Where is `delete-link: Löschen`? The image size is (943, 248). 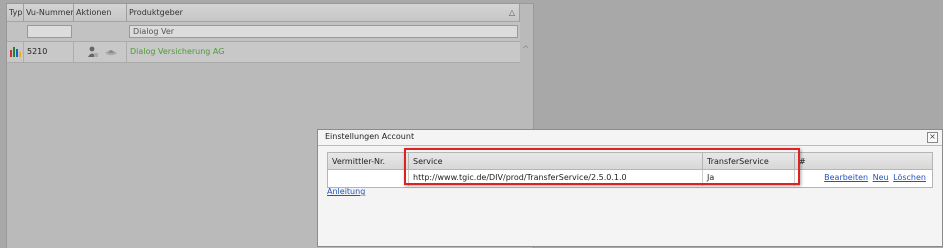 delete-link: Löschen is located at coordinates (909, 177).